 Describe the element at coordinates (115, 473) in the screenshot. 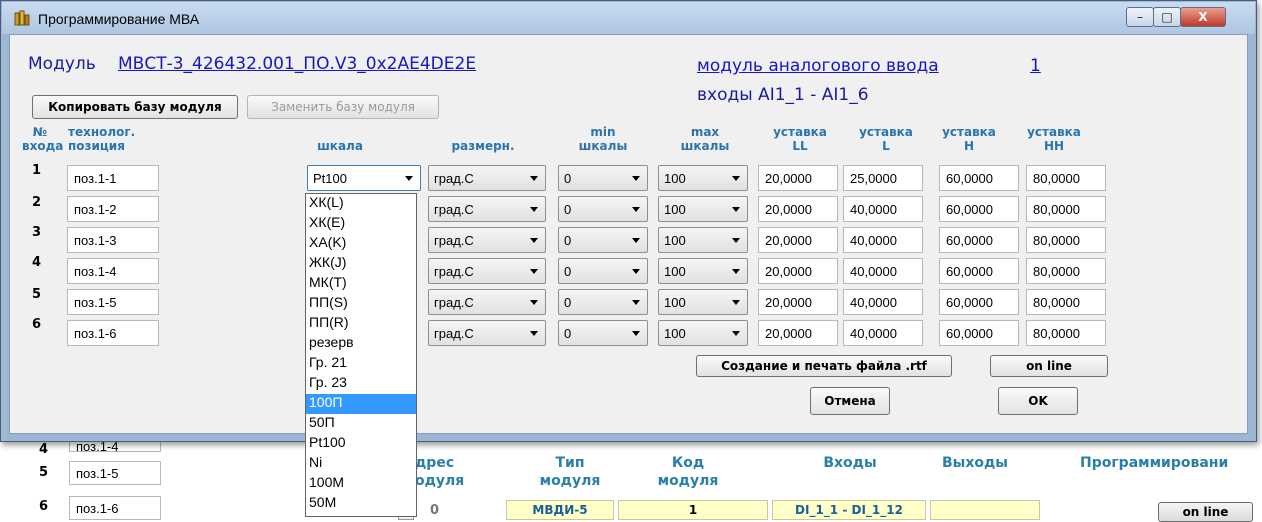

I see `bg-position-field: поз.1-5` at that location.